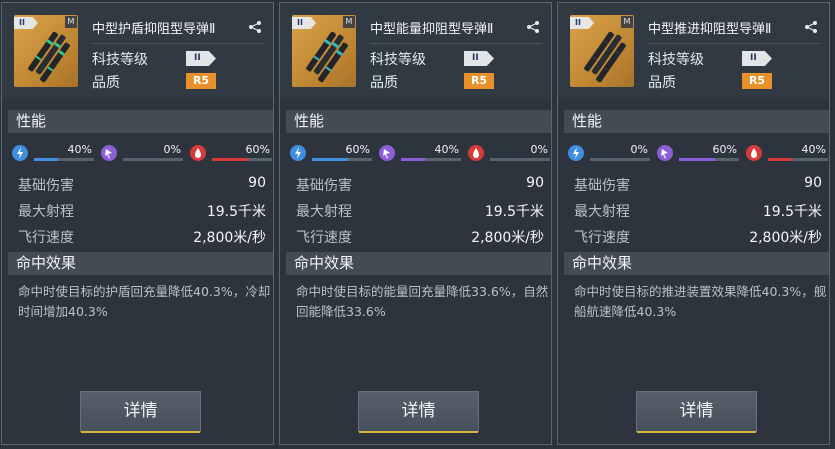 The width and height of the screenshot is (835, 449). What do you see at coordinates (511, 153) in the screenshot?
I see `resist-fire: 0%` at bounding box center [511, 153].